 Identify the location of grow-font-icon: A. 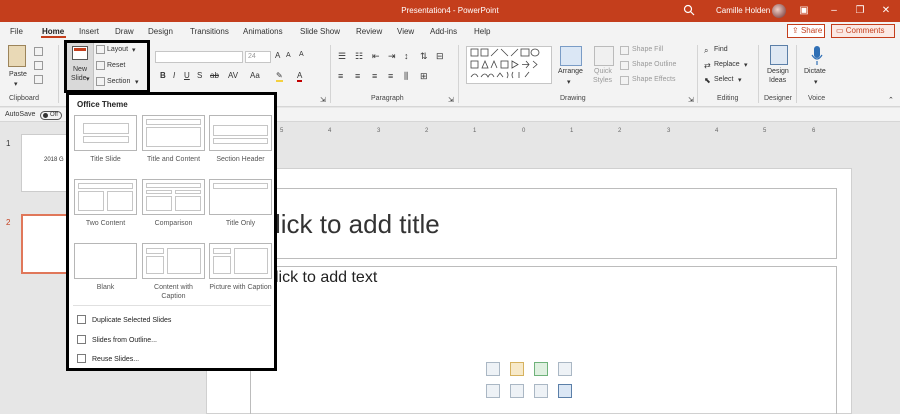
(277, 55).